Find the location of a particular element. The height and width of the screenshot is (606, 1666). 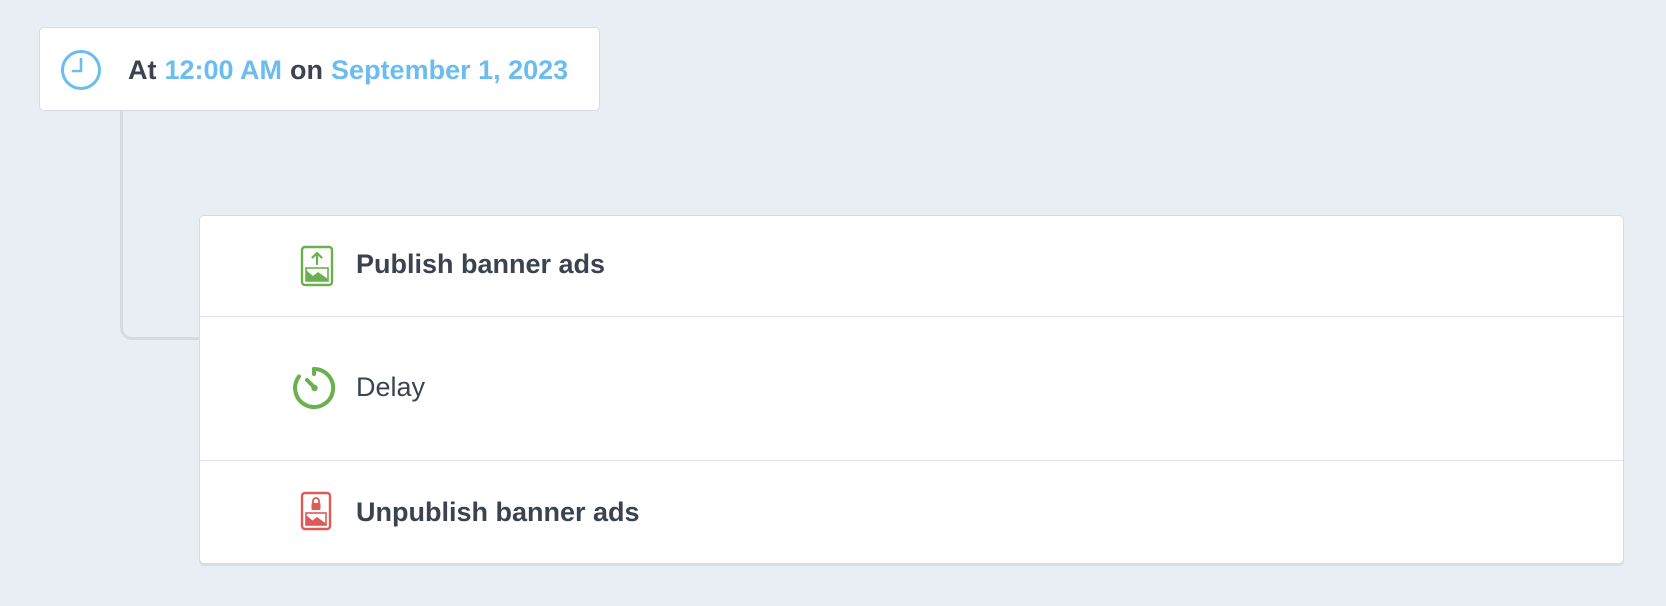

trigger-date: September 1, 2023 is located at coordinates (449, 70).